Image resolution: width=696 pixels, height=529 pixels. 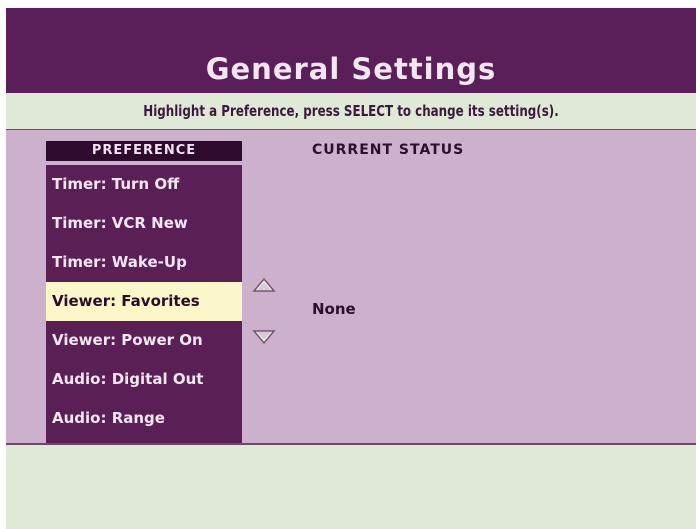 I want to click on preference-item-viewer-favorites: Viewer: Favorites, so click(x=144, y=301).